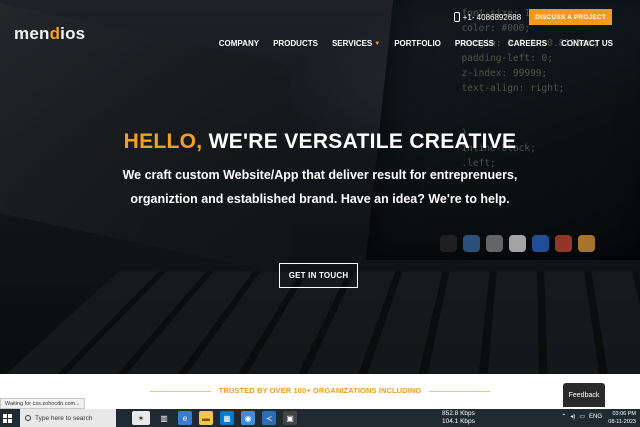 The height and width of the screenshot is (427, 640). What do you see at coordinates (320, 141) in the screenshot?
I see `hero-headline: HELLO, WE'RE VERSATILE CREATIVE` at bounding box center [320, 141].